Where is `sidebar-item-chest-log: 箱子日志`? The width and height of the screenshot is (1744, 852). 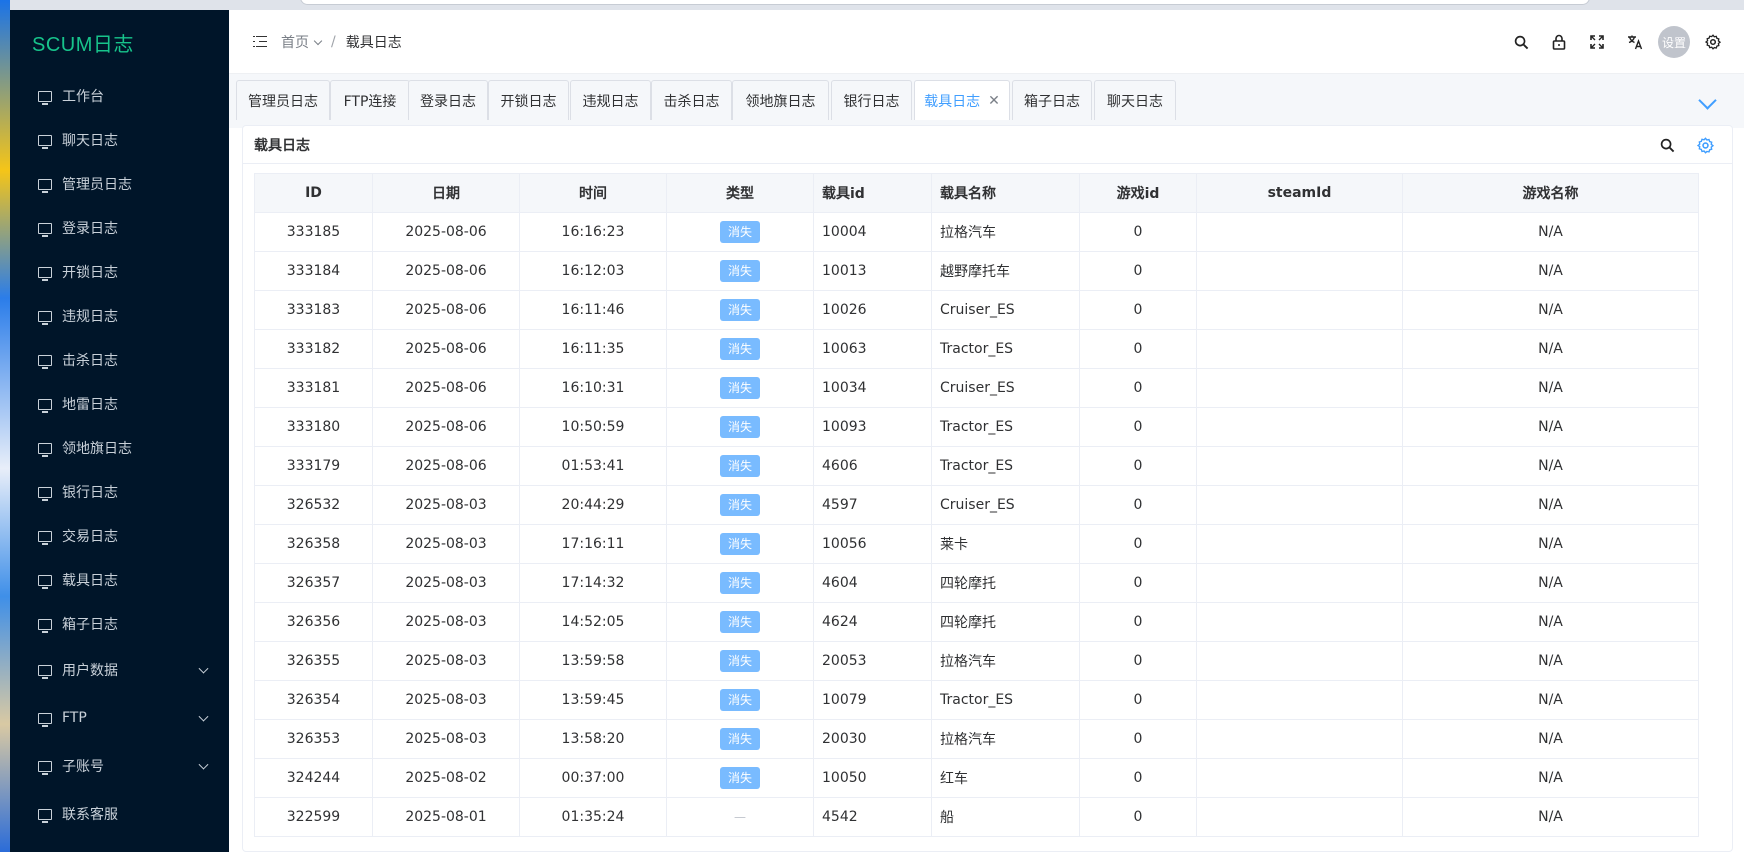
sidebar-item-chest-log: 箱子日志 is located at coordinates (119, 624).